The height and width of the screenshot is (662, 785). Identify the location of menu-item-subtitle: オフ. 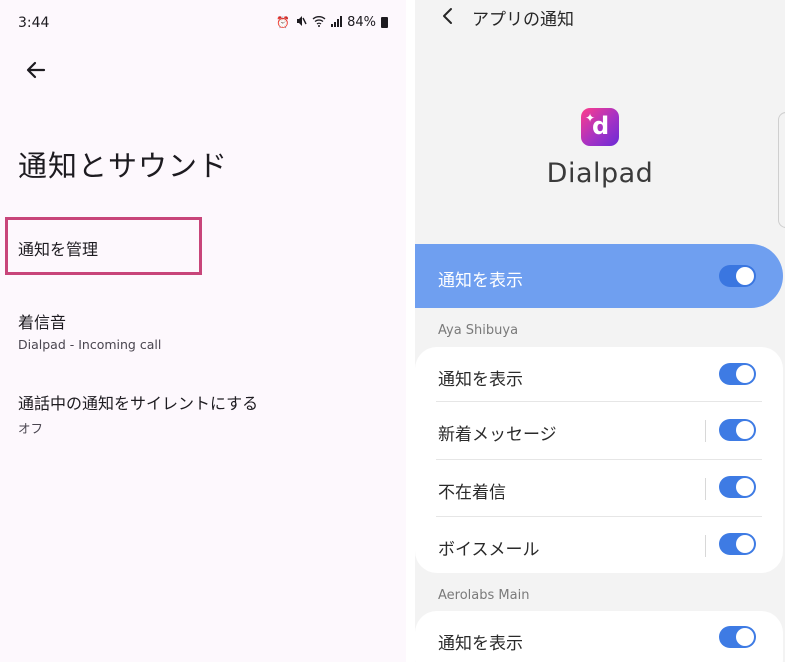
(31, 428).